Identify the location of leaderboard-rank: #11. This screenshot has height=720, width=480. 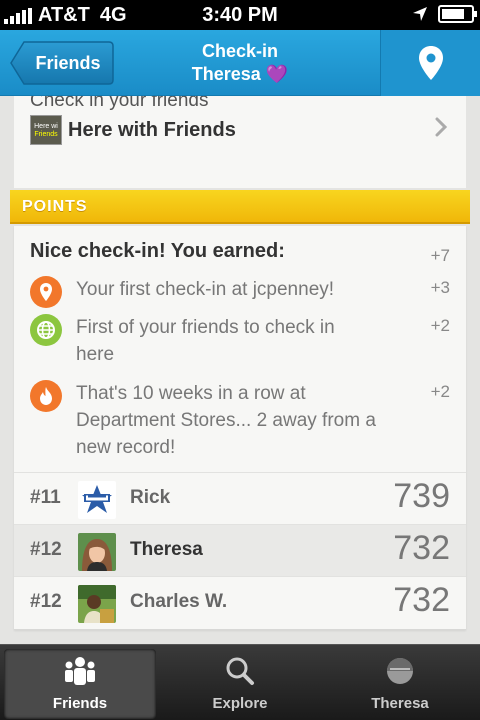
(45, 497).